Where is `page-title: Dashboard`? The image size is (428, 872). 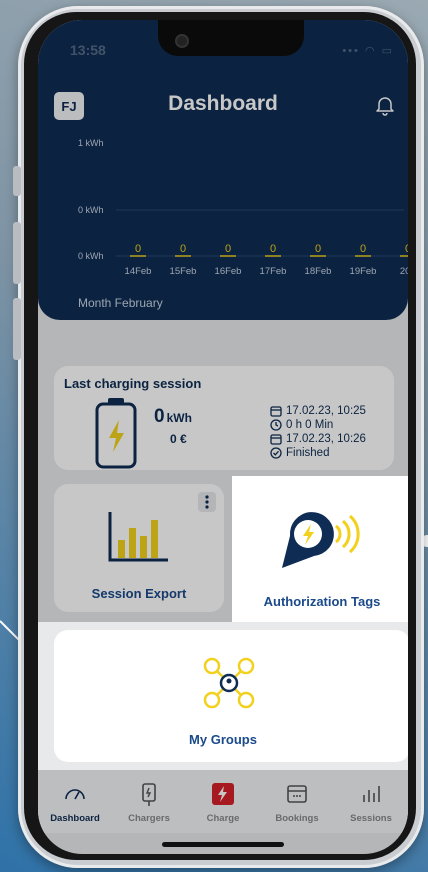 page-title: Dashboard is located at coordinates (223, 103).